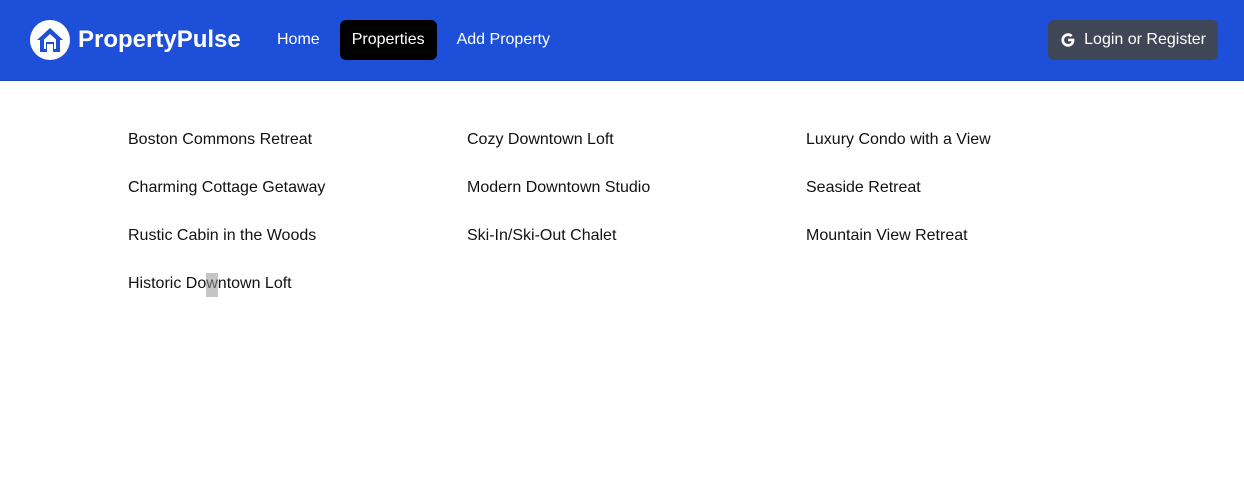  I want to click on login-register-button: Login or Register, so click(1133, 40).